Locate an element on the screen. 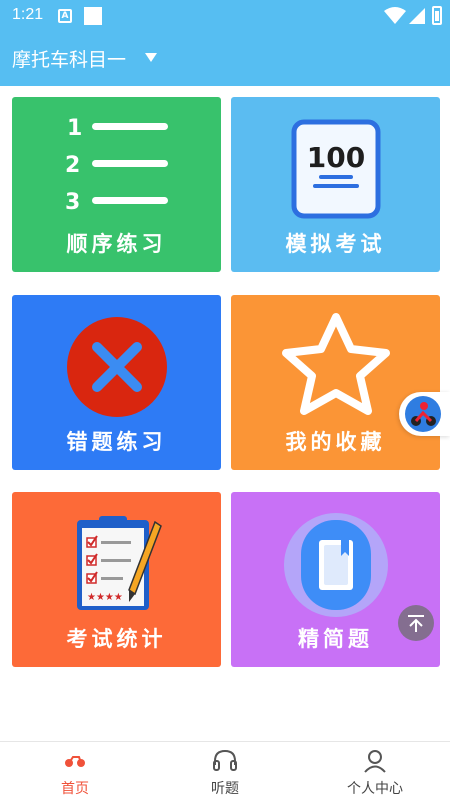 This screenshot has height=801, width=450. wrong-x-icon is located at coordinates (116, 367).